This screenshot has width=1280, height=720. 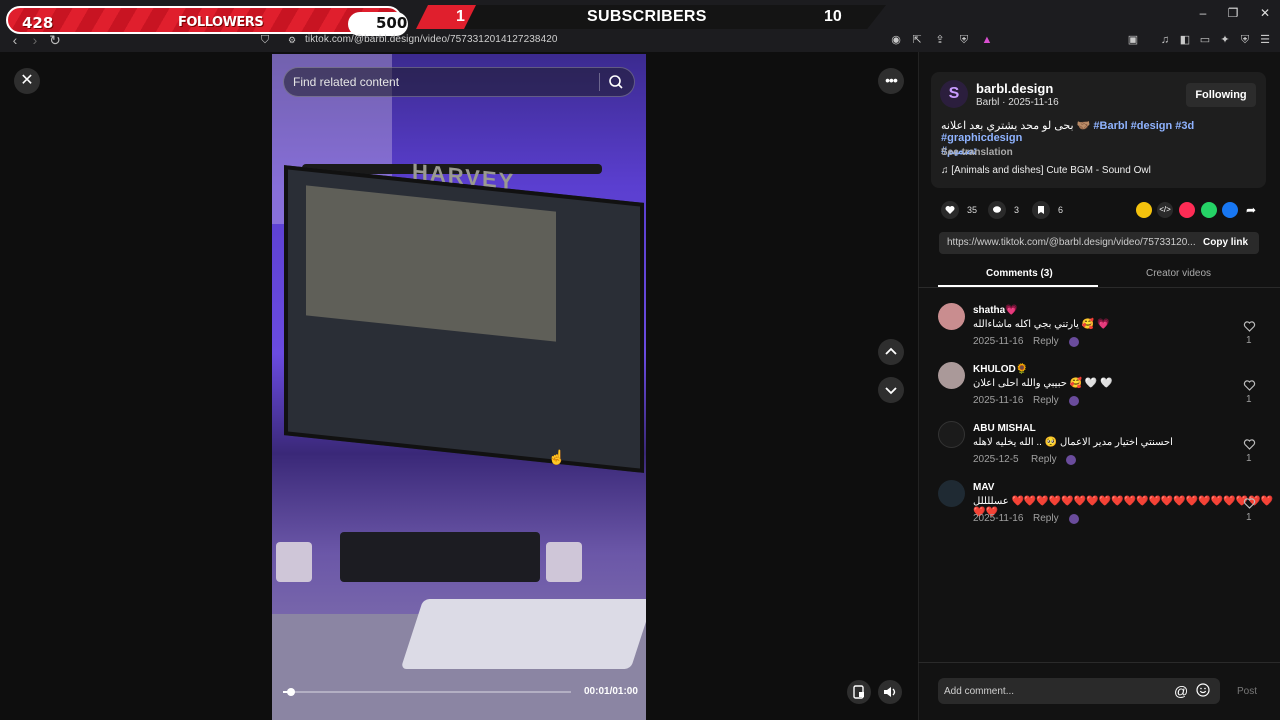 What do you see at coordinates (983, 487) in the screenshot?
I see `comment-author: MAV` at bounding box center [983, 487].